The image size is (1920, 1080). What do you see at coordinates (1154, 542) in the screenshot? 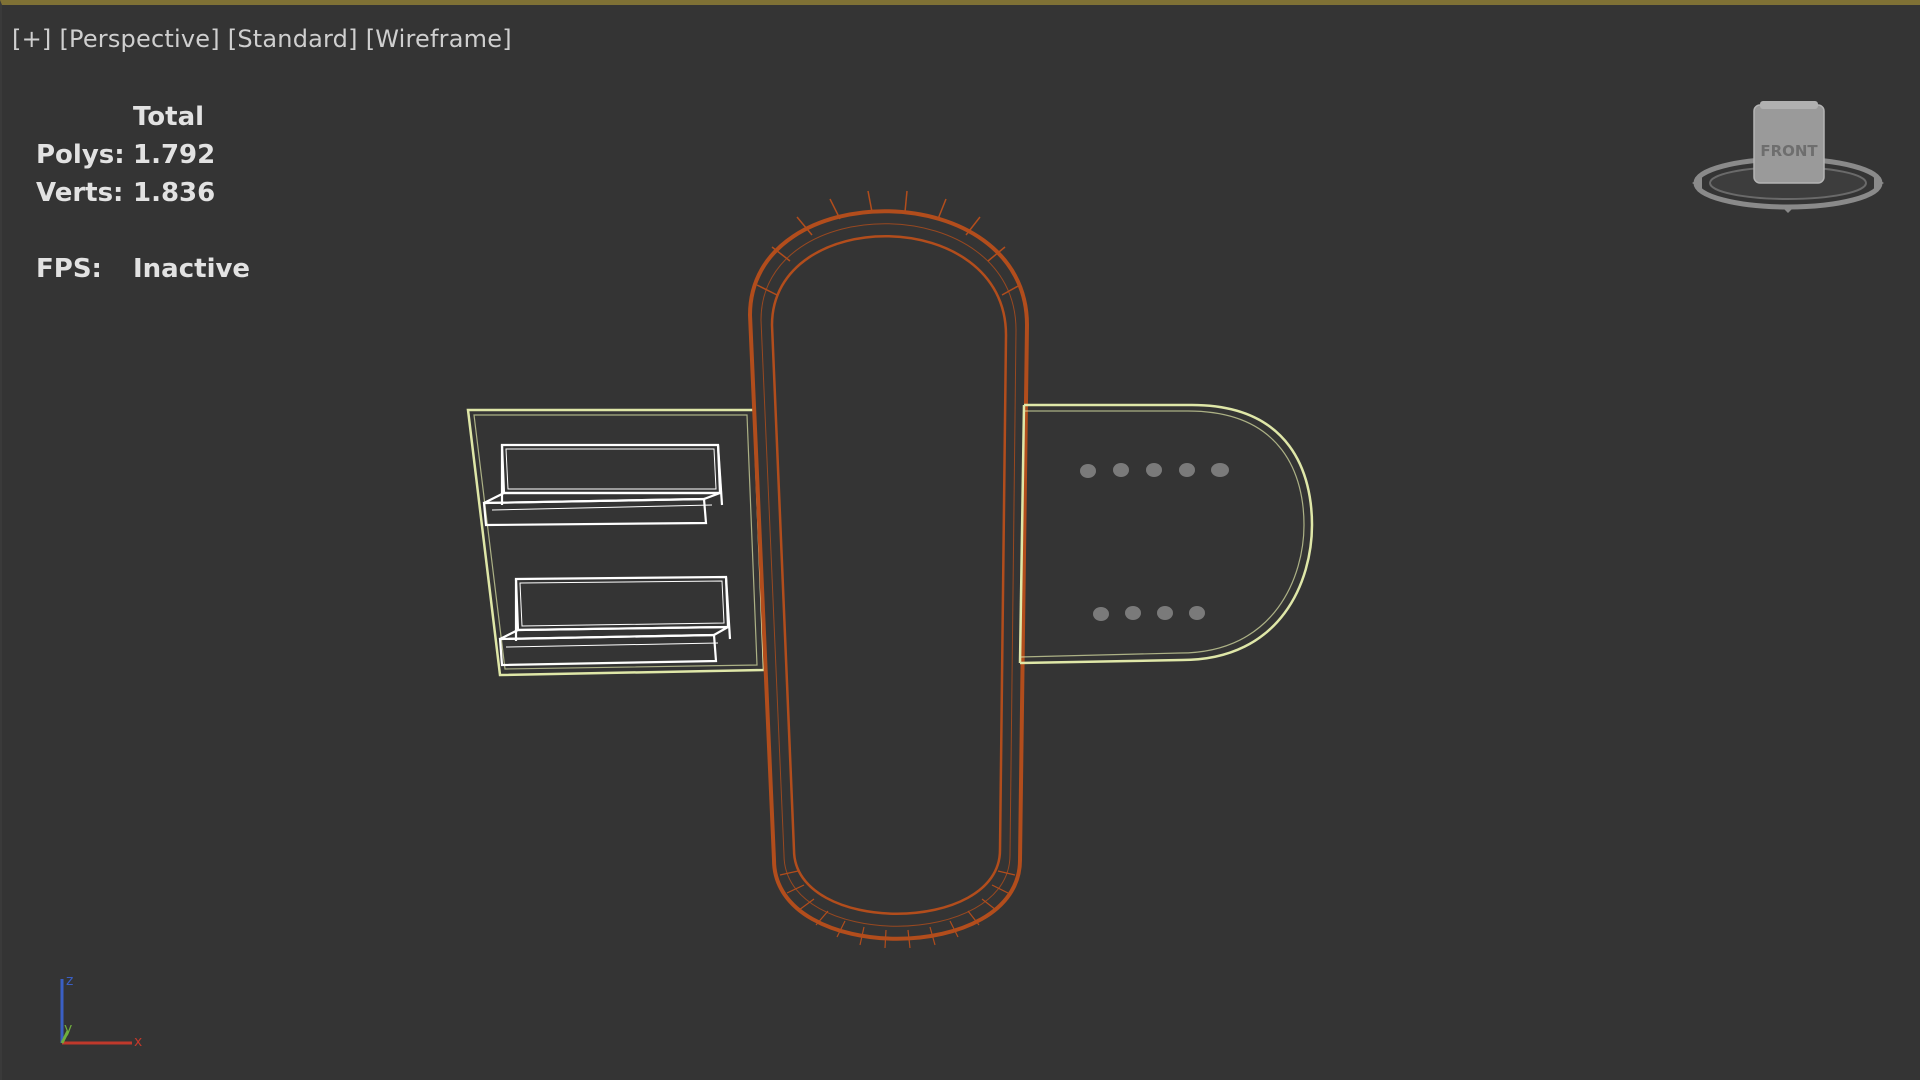
I see `buckle-holes` at bounding box center [1154, 542].